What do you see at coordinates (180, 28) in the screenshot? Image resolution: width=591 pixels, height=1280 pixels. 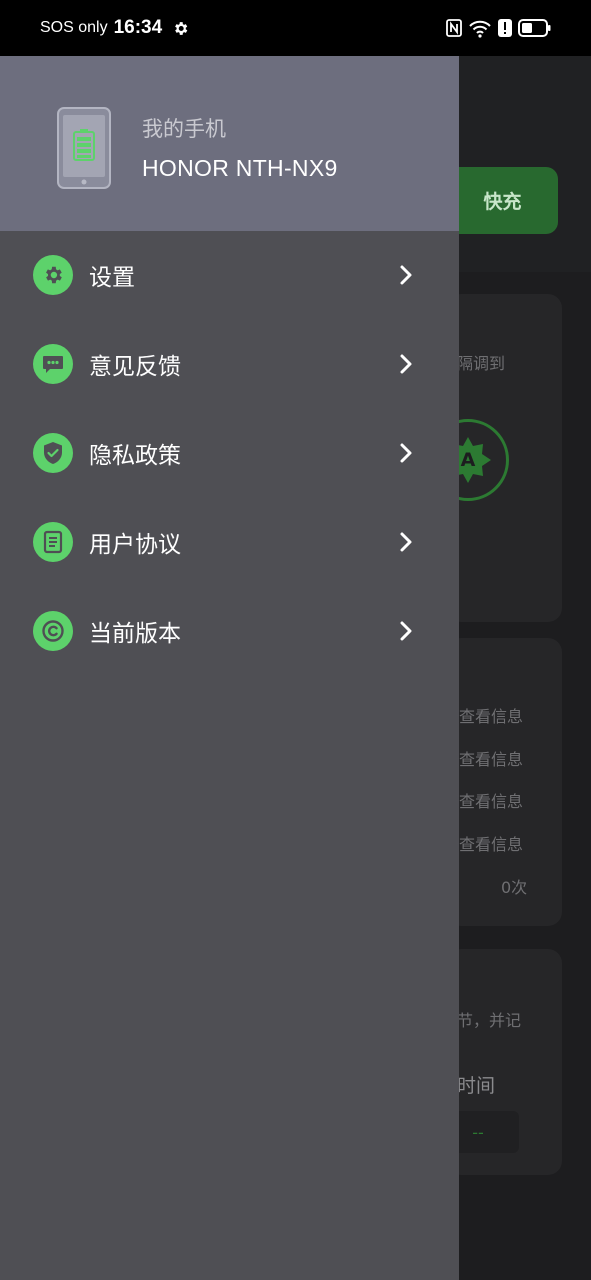 I see `settings-icon` at bounding box center [180, 28].